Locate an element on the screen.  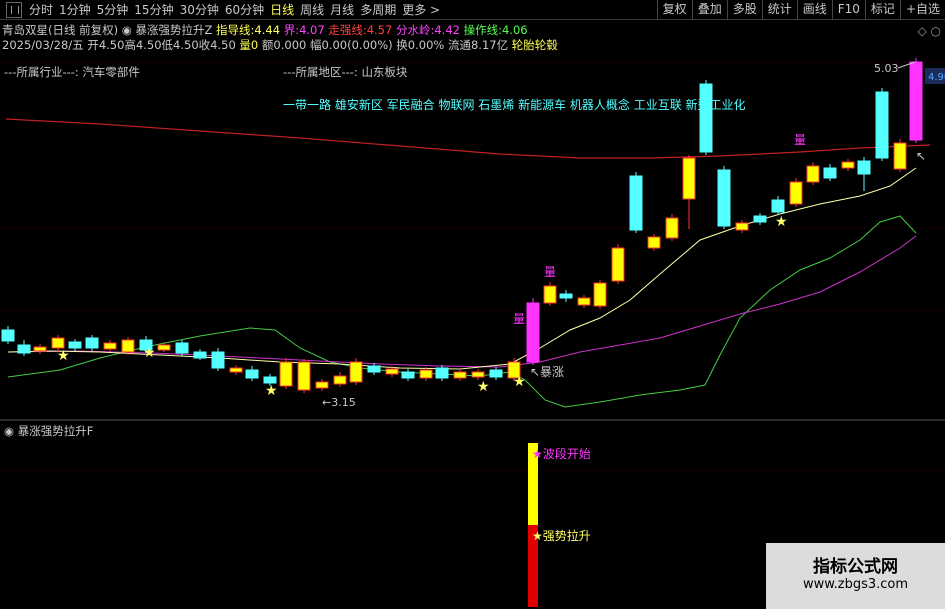
sub-indicator-name: 暴涨强势拉升F is located at coordinates (55, 431).